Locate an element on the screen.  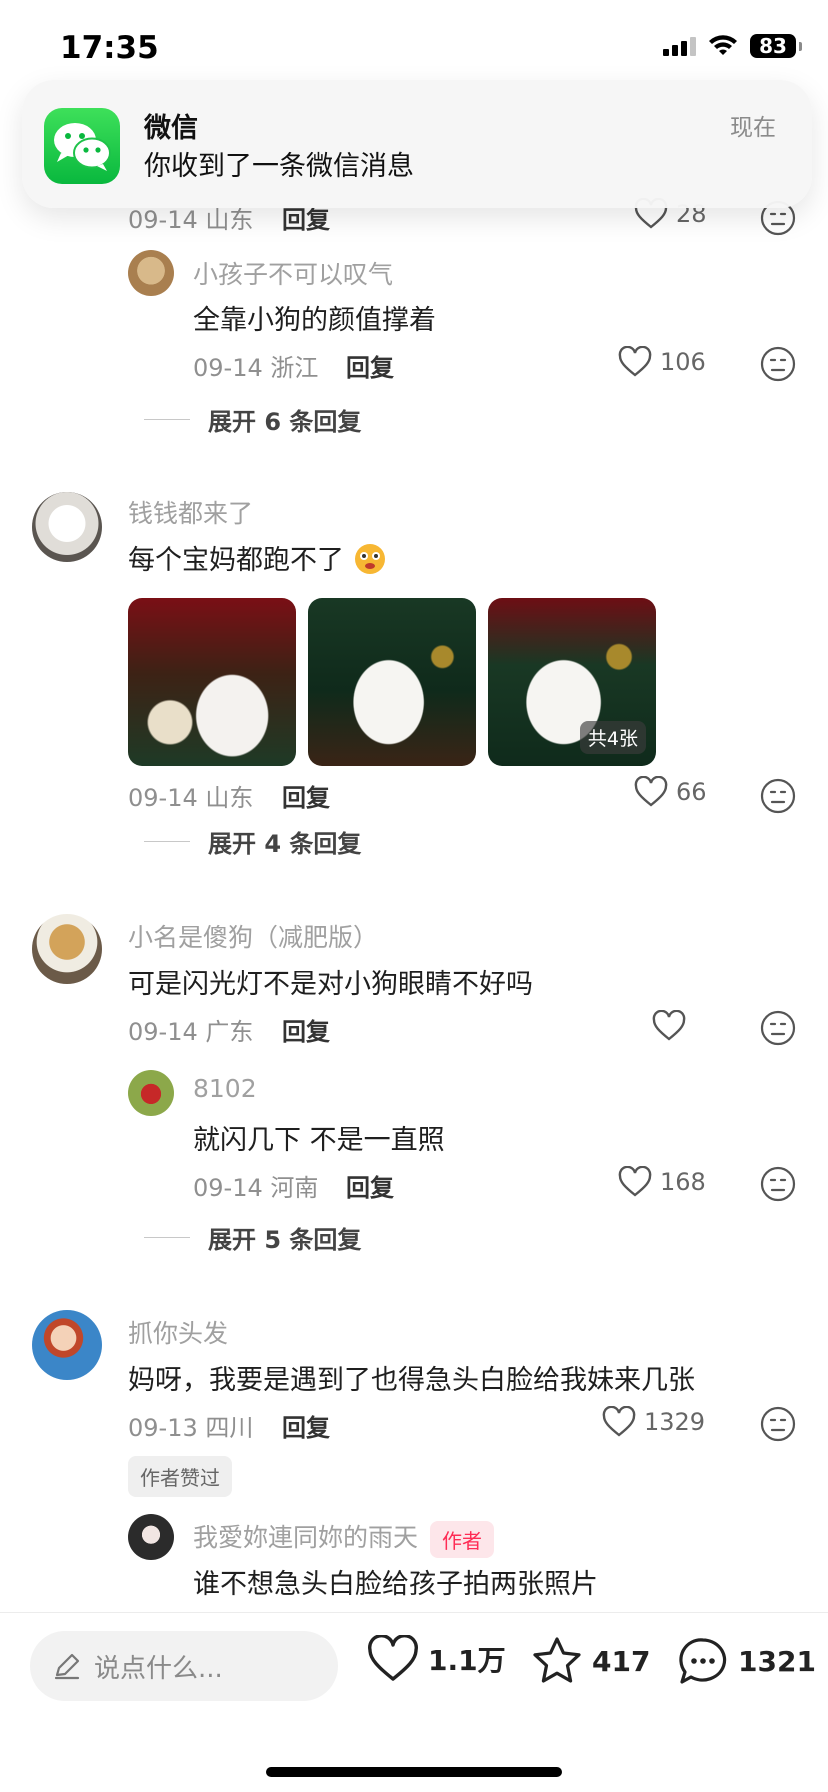
comment-icon is located at coordinates (703, 1661).